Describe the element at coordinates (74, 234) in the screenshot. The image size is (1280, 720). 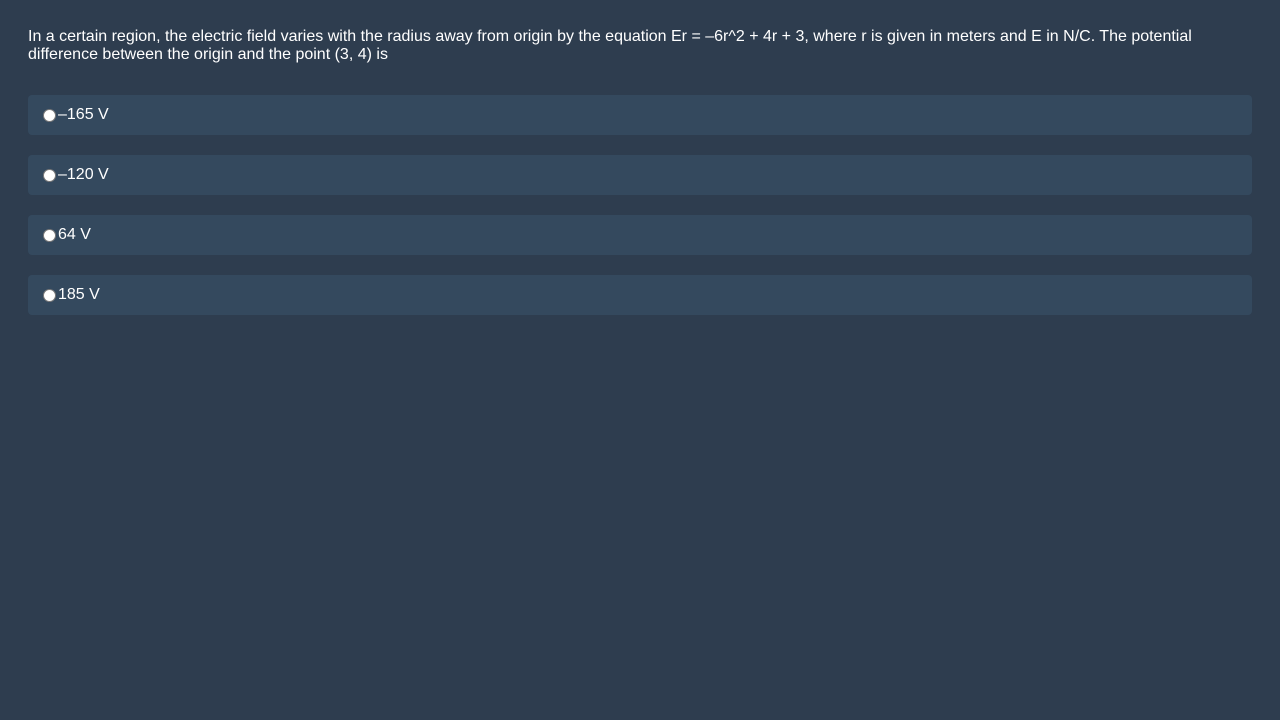
I see `answer-label-3: 64 V` at that location.